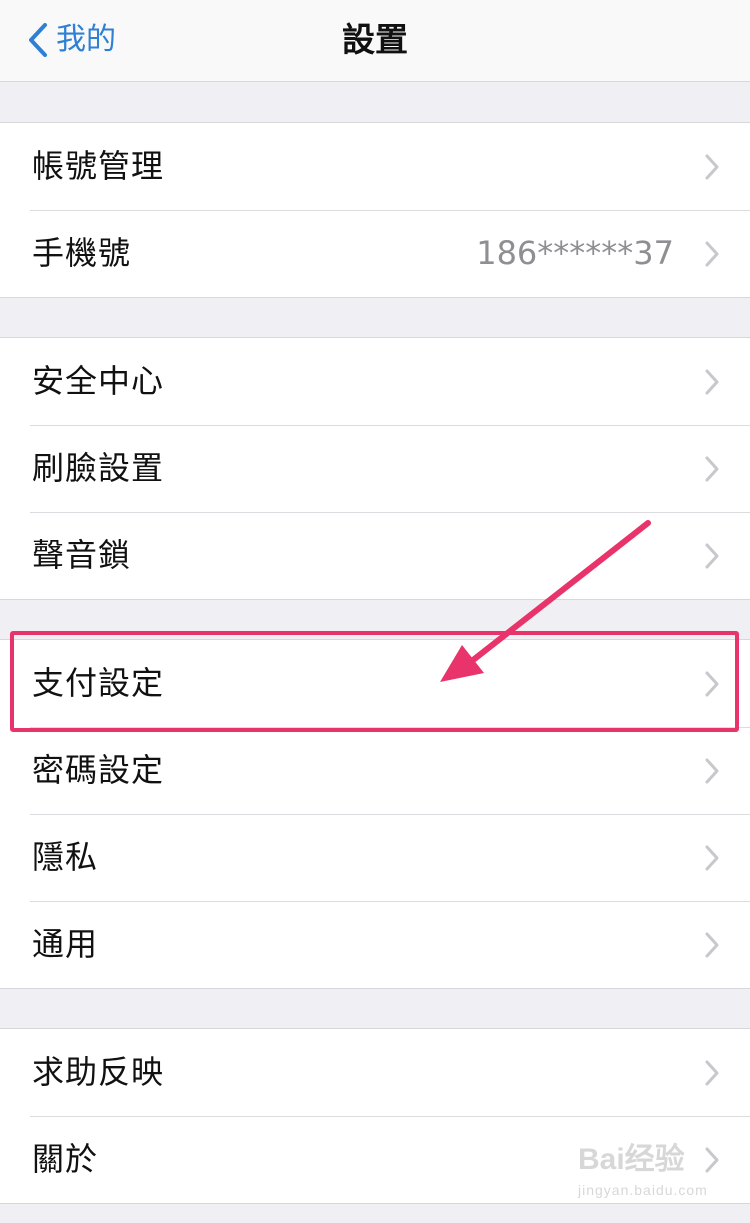 This screenshot has height=1223, width=750. What do you see at coordinates (375, 253) in the screenshot?
I see `row-phone-number: 手機號 186******37` at bounding box center [375, 253].